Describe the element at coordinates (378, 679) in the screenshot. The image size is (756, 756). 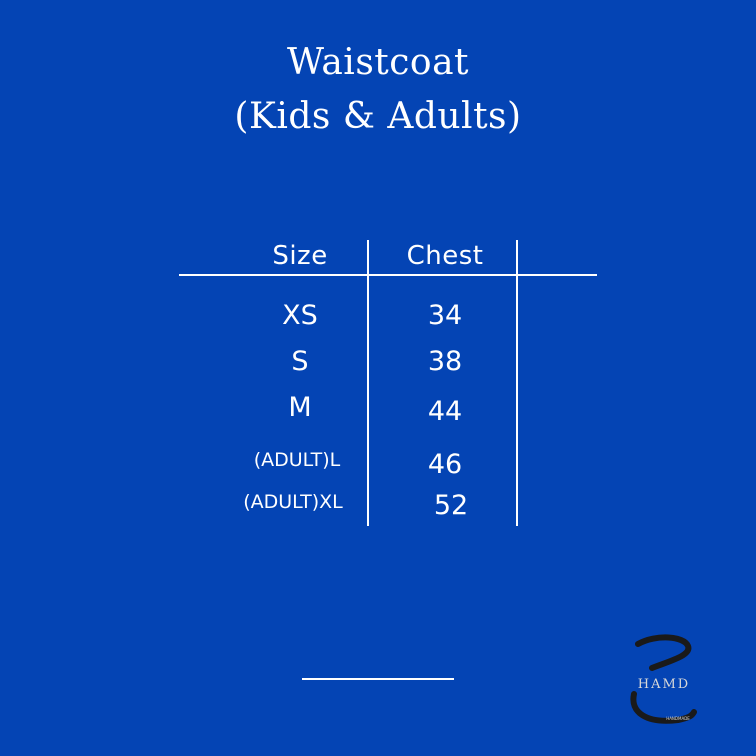
I see `bottom-divider` at that location.